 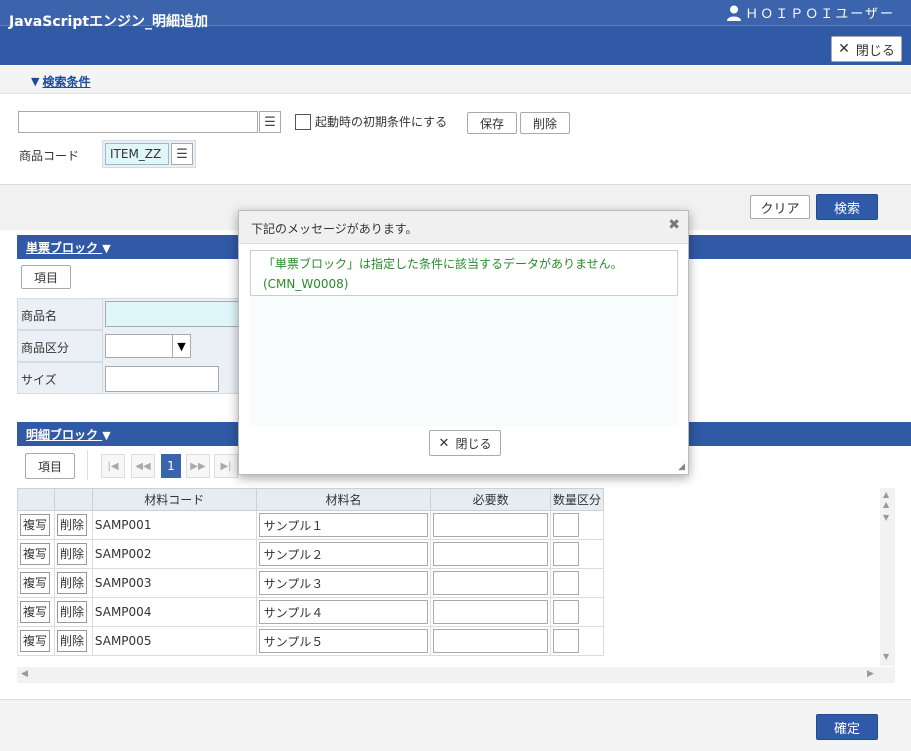 I want to click on grid-header-code: 材料コード, so click(x=174, y=499).